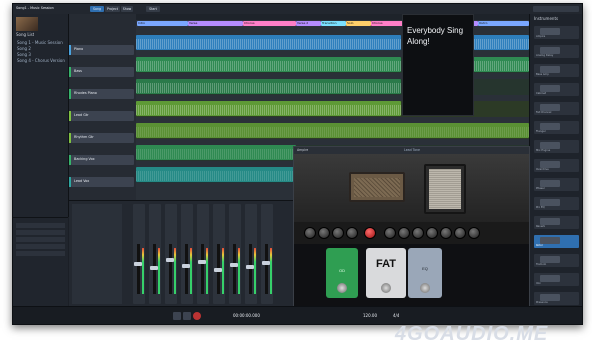 The image size is (592, 347). Describe the element at coordinates (503, 23) in the screenshot. I see `marker: Outro` at that location.